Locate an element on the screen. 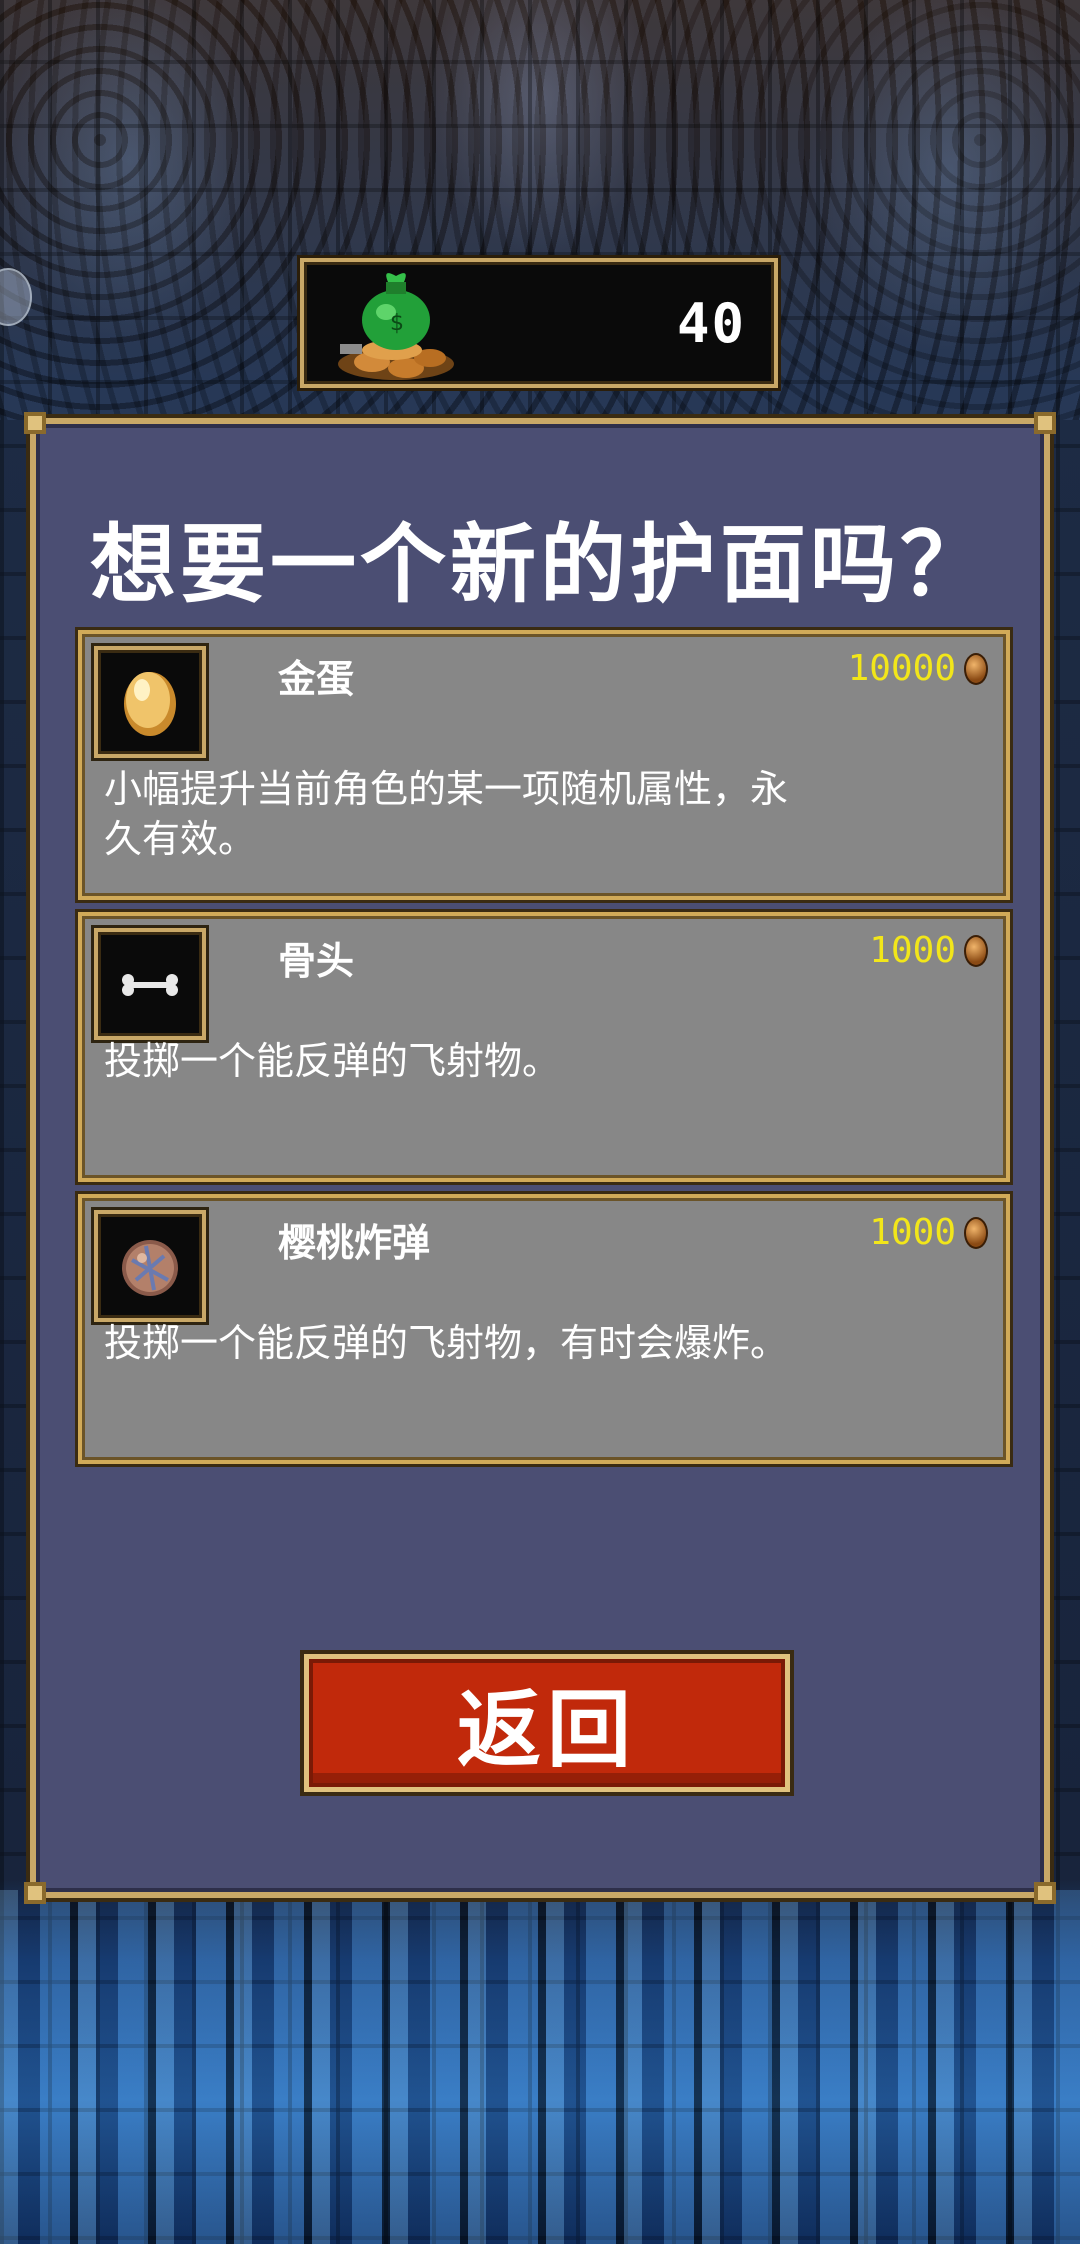  panel-title: 想要一个新的护面吗？ is located at coordinates (540, 565).